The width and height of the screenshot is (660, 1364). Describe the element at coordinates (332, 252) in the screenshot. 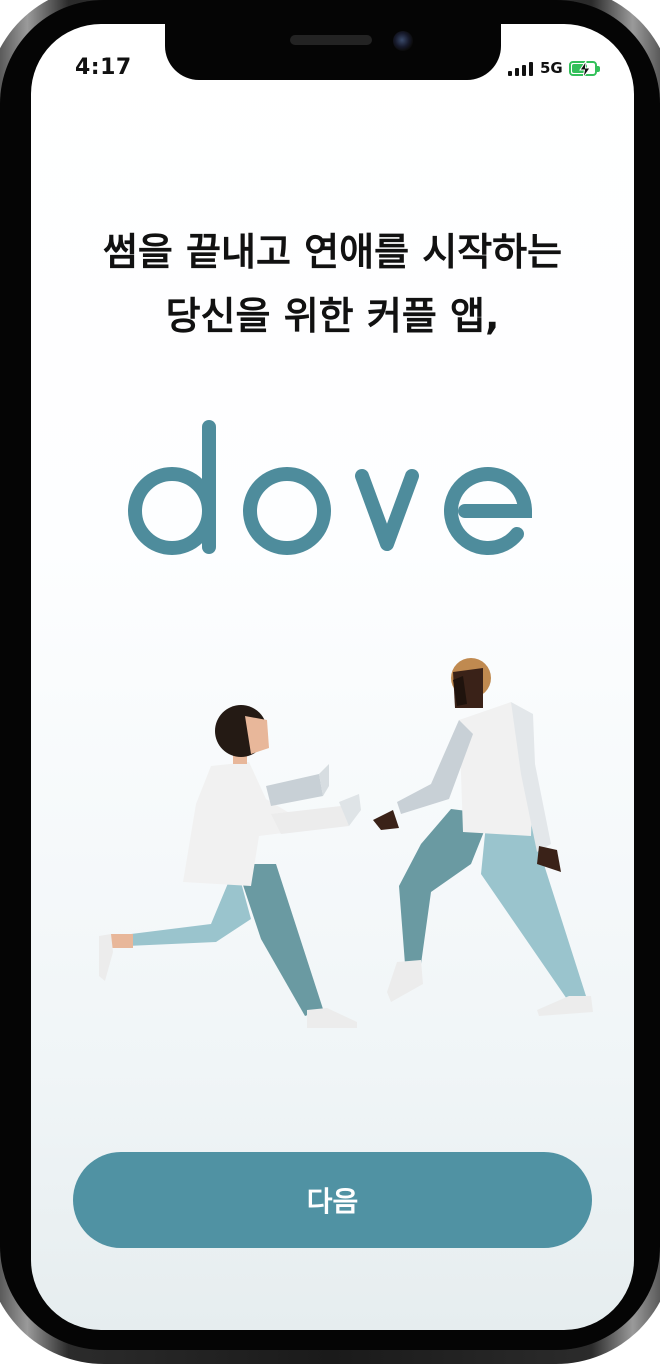

I see `headline-line-1: 썸을 끝내고 연애를 시작하는` at that location.